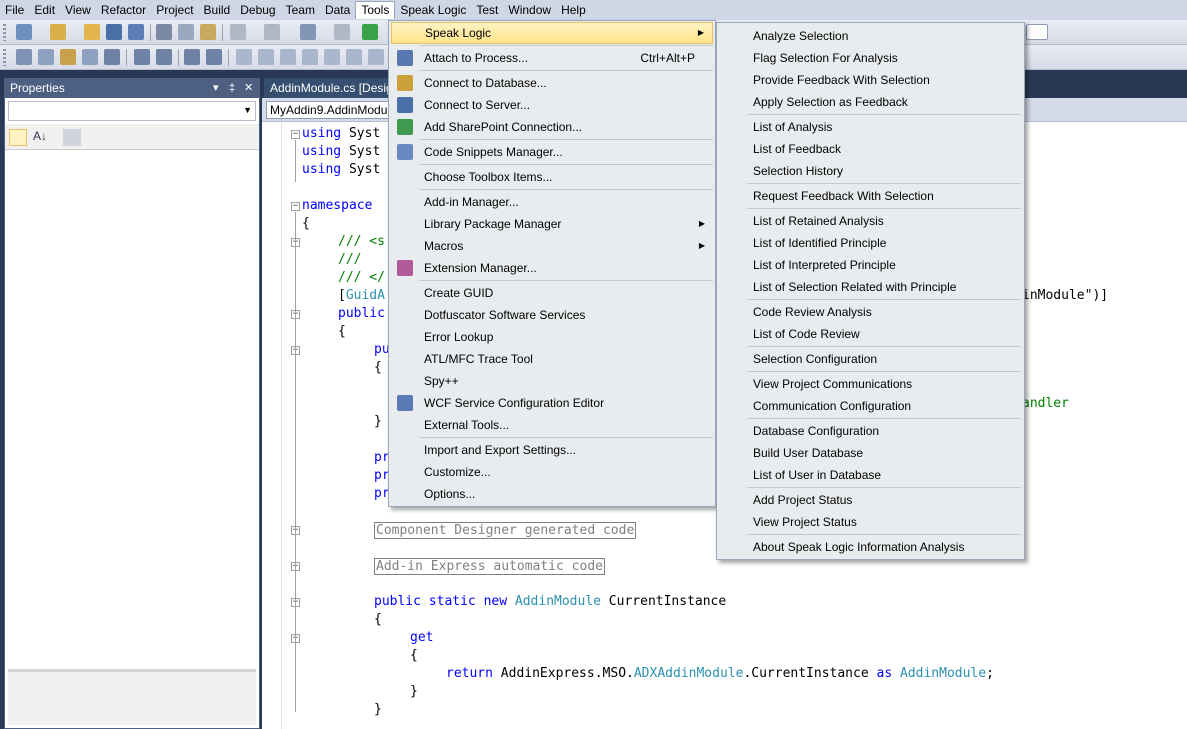 The width and height of the screenshot is (1187, 729). I want to click on submenu-item-apply-selection-as-feedback: Apply Selection as Feedback, so click(870, 102).